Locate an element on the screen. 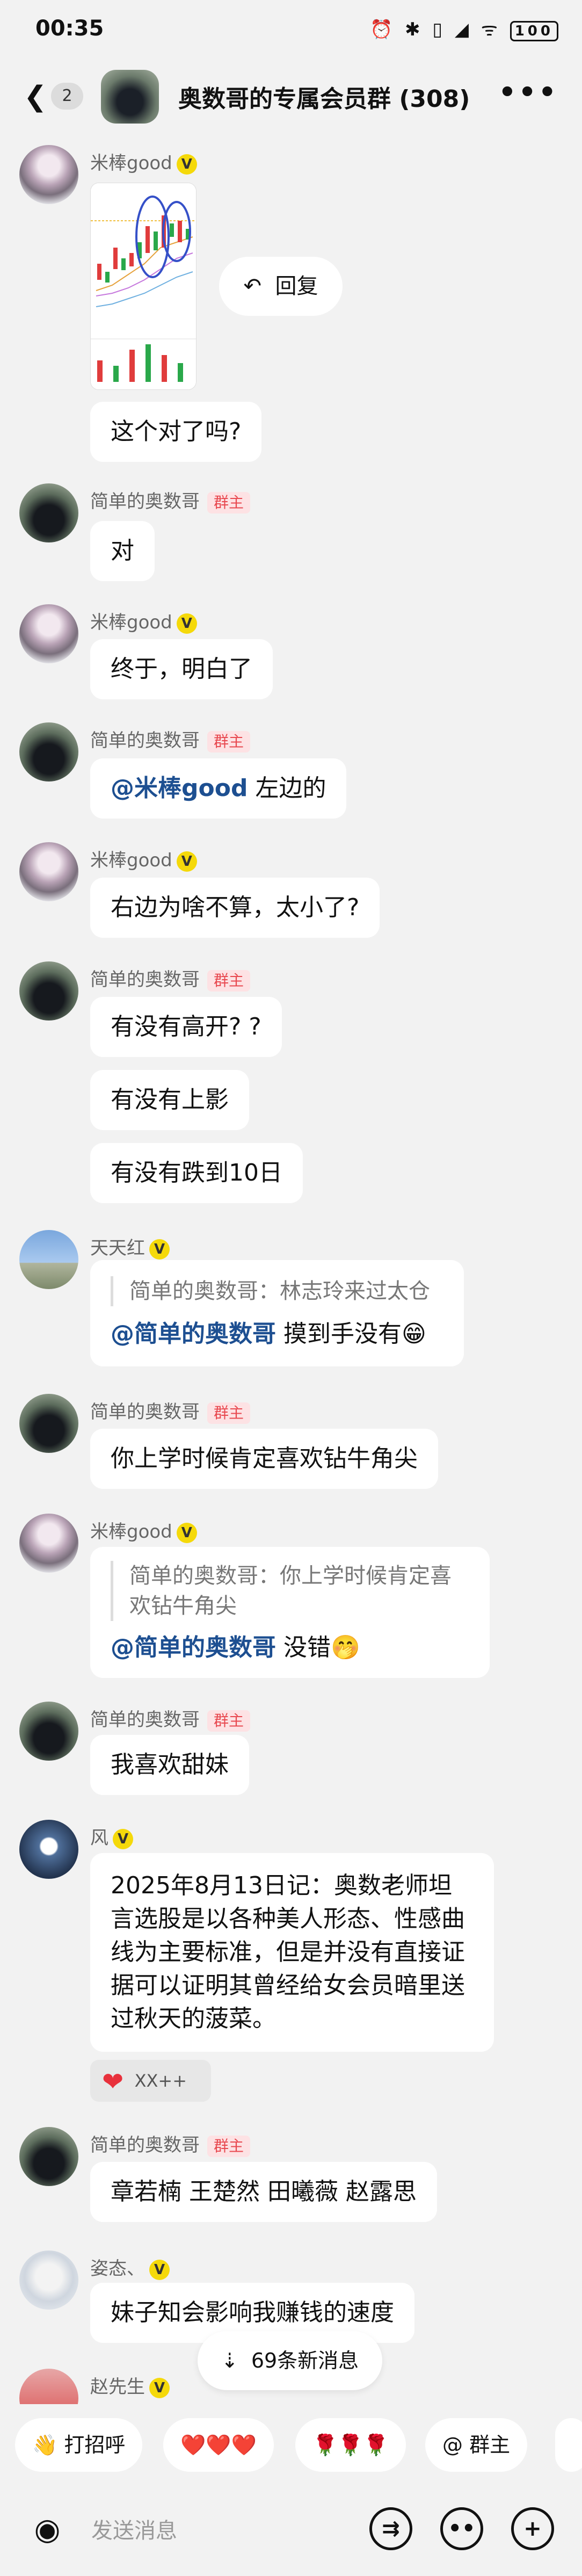  sender-name: 风V is located at coordinates (112, 1836).